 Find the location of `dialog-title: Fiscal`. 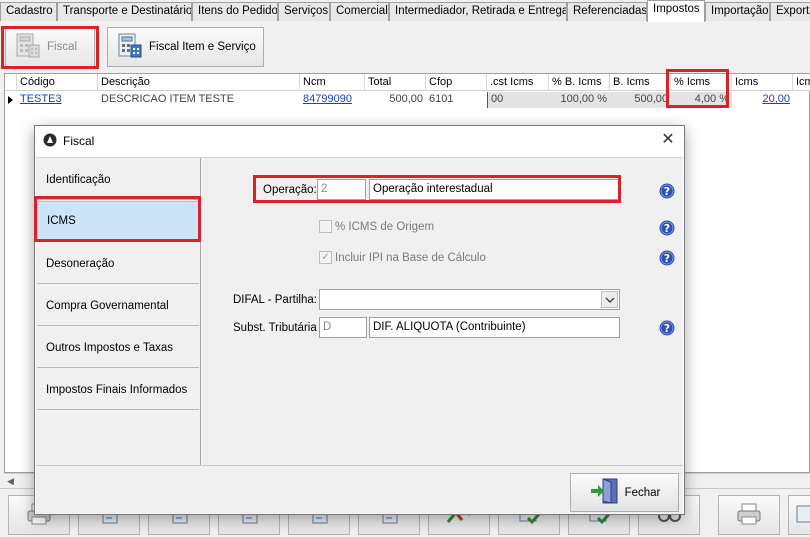

dialog-title: Fiscal is located at coordinates (79, 141).